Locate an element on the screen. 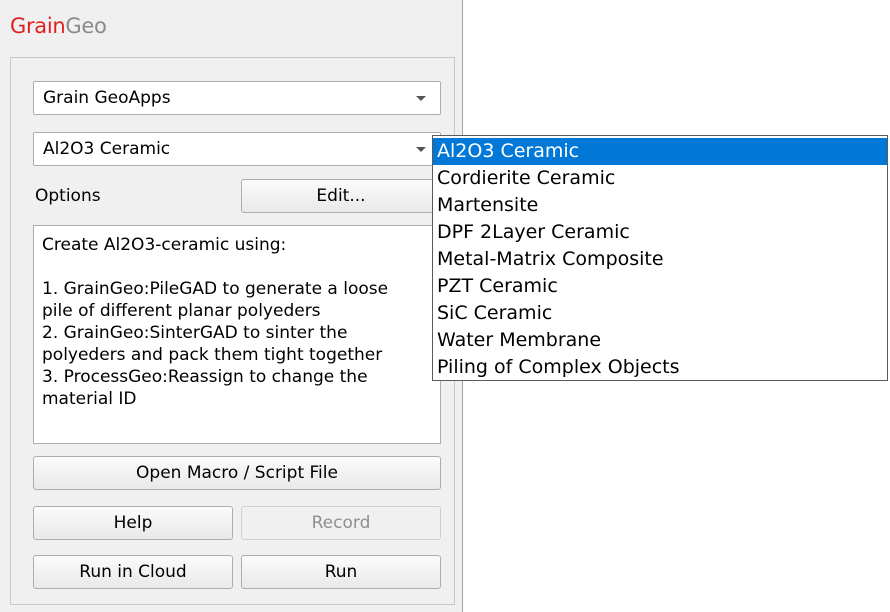  run-in-cloud-button: Run in Cloud is located at coordinates (133, 572).